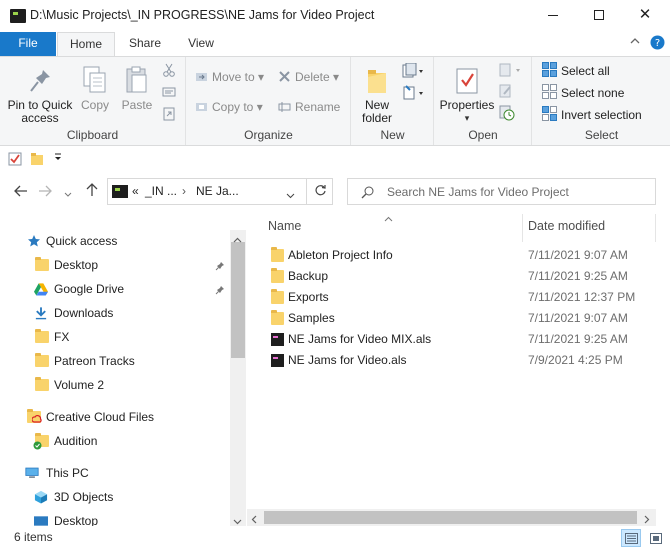  Describe the element at coordinates (309, 107) in the screenshot. I see `rename-button: Rename` at that location.